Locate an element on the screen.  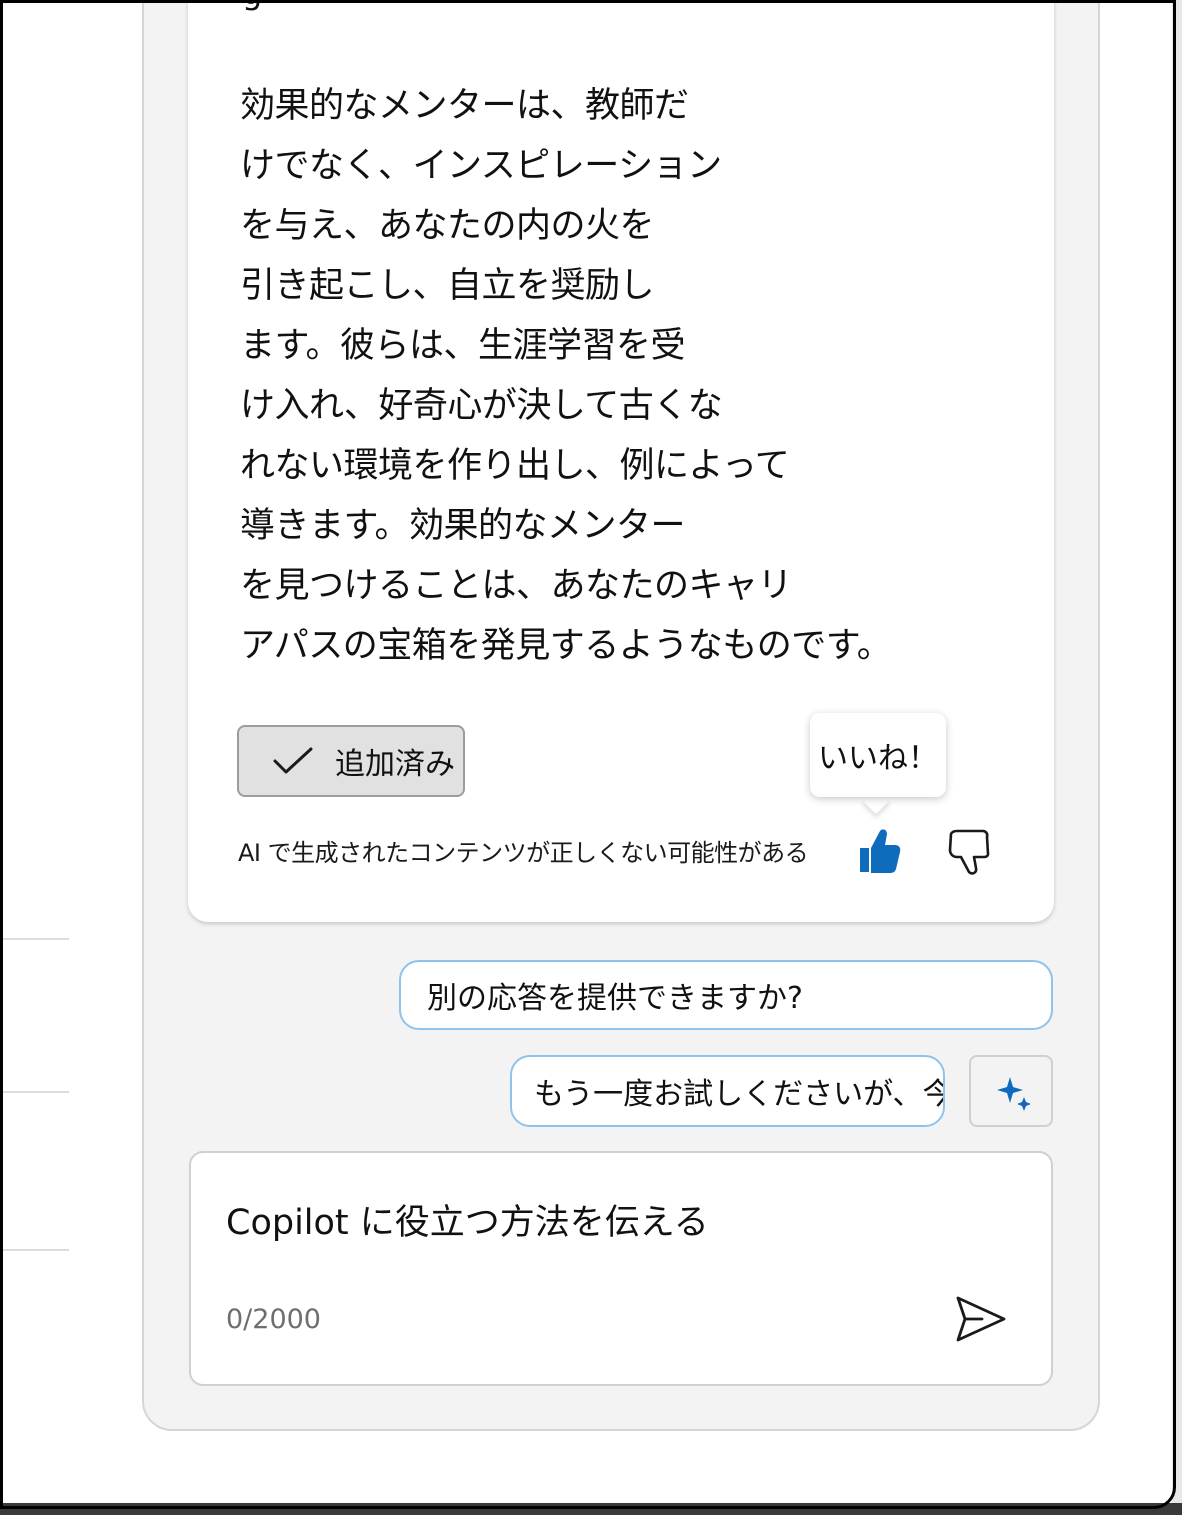
suggestion-chip: 別の応答を提供できますか? is located at coordinates (726, 995).